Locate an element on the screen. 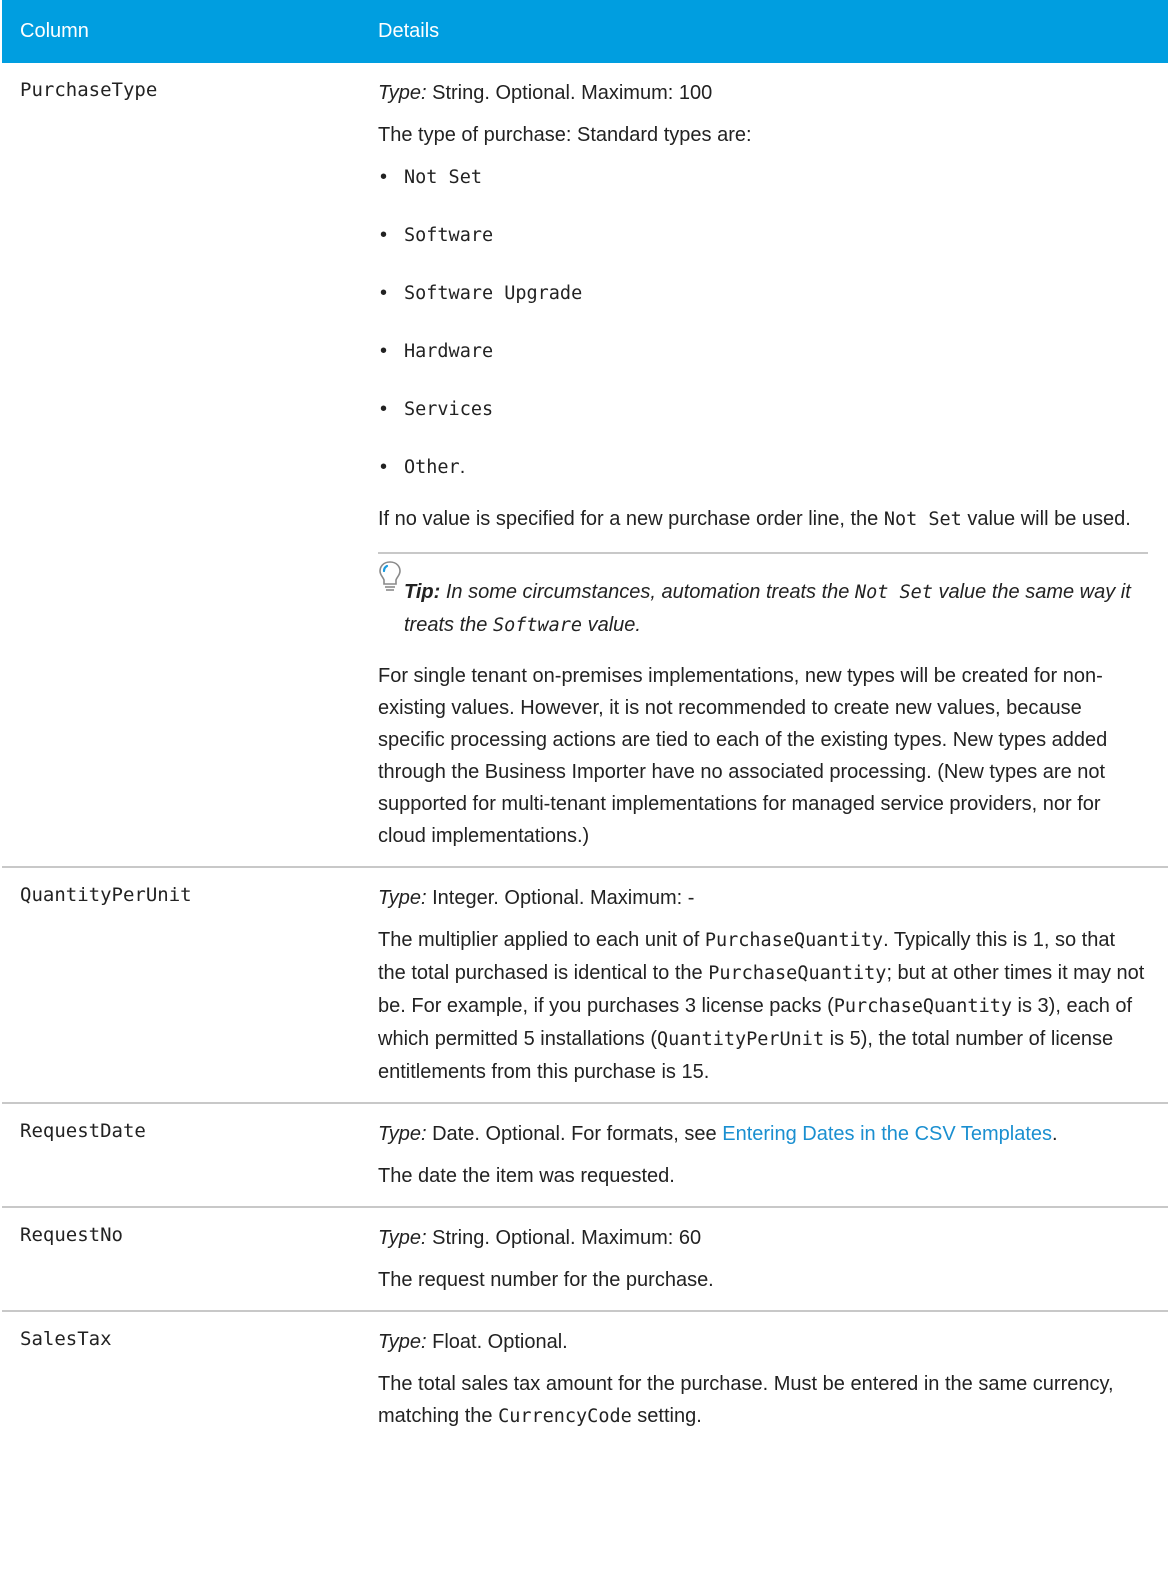 Image resolution: width=1170 pixels, height=1574 pixels. column-name: QuantityPerUnit is located at coordinates (180, 985).